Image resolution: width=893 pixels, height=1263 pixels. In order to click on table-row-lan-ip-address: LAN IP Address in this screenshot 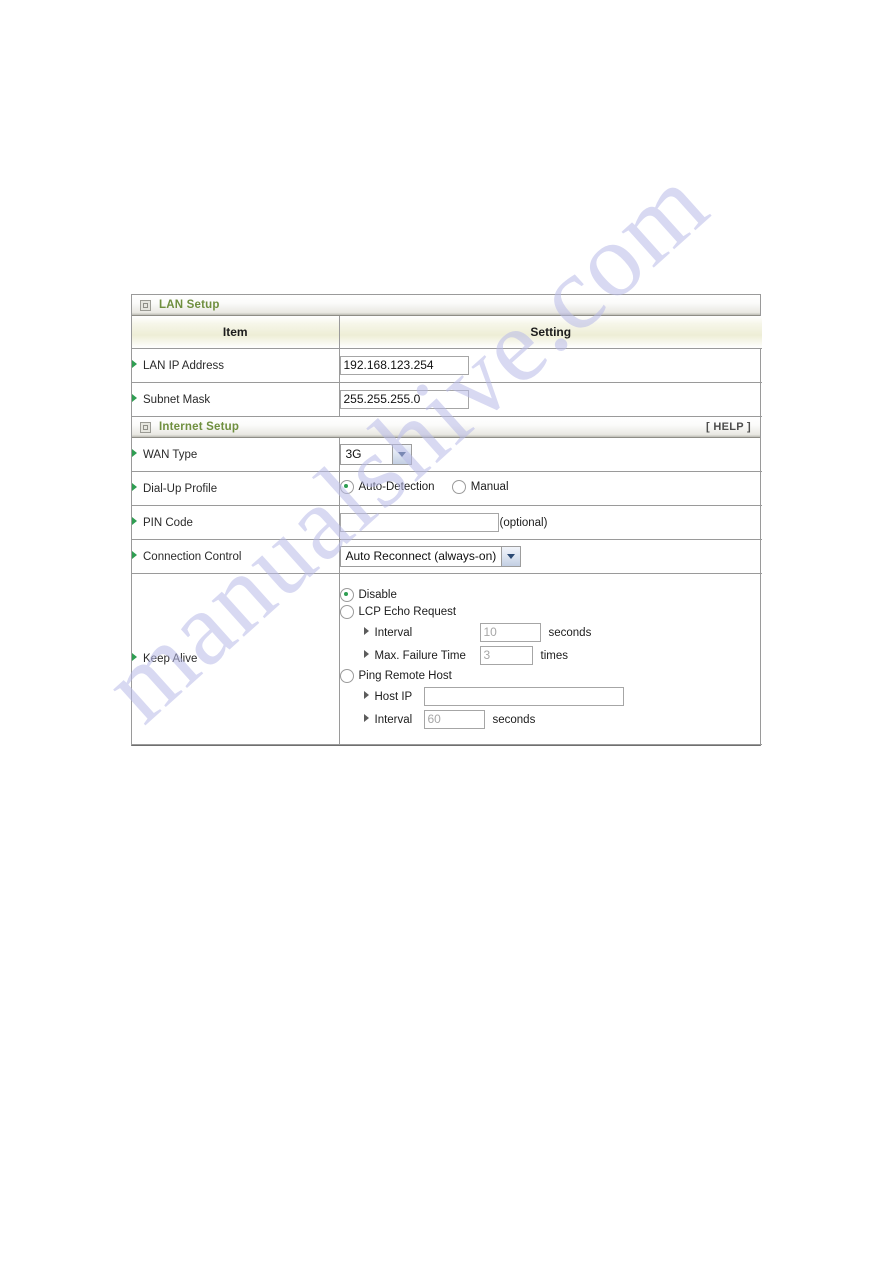, I will do `click(447, 365)`.